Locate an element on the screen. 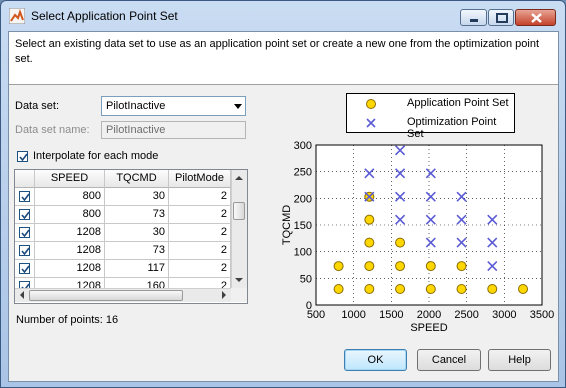 This screenshot has width=566, height=388. interpolate-checkbox is located at coordinates (22, 156).